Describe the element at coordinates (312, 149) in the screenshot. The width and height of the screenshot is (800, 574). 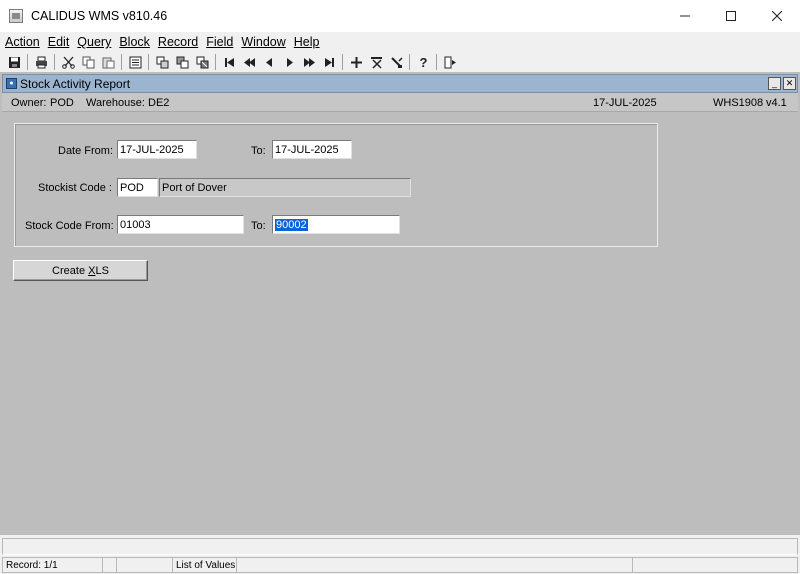
I see `date-to-field: 17-JUL-2025` at that location.